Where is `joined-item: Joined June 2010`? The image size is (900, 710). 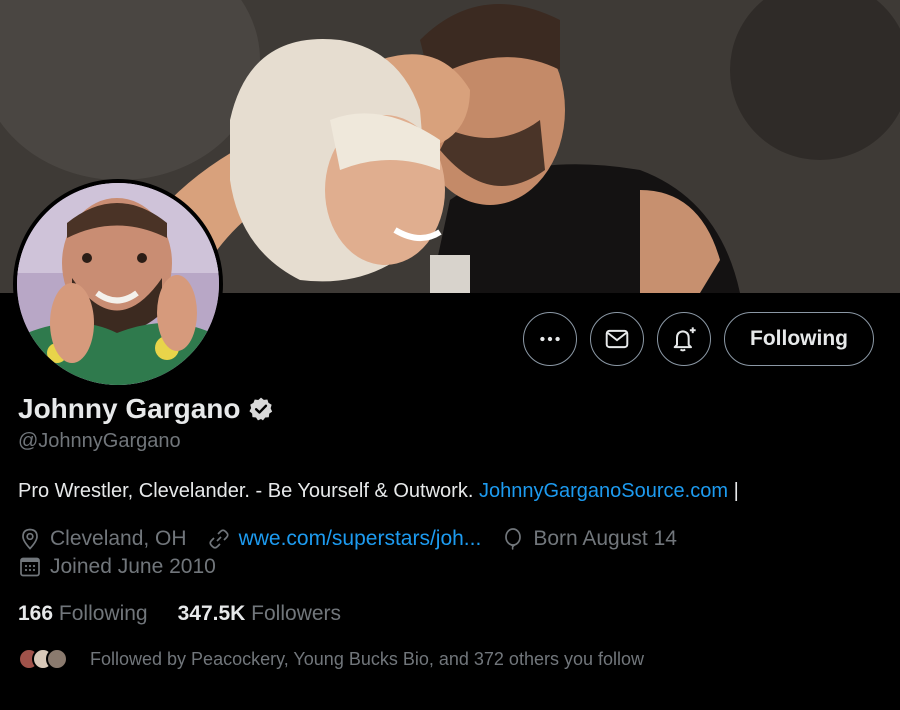 joined-item: Joined June 2010 is located at coordinates (117, 567).